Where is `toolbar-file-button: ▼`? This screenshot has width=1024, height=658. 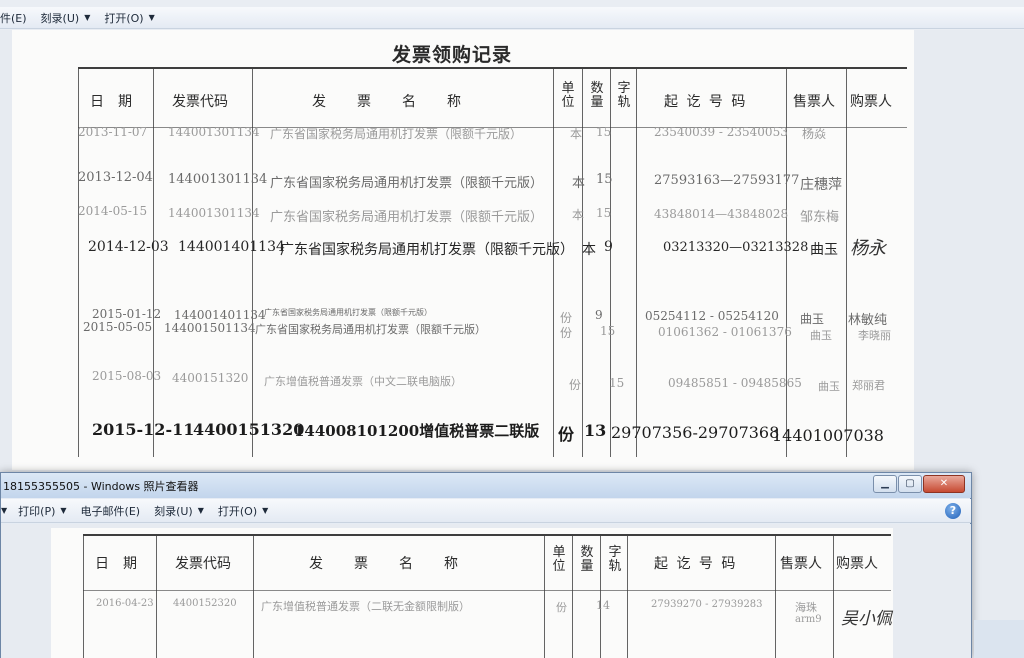 toolbar-file-button: ▼ is located at coordinates (6, 510).